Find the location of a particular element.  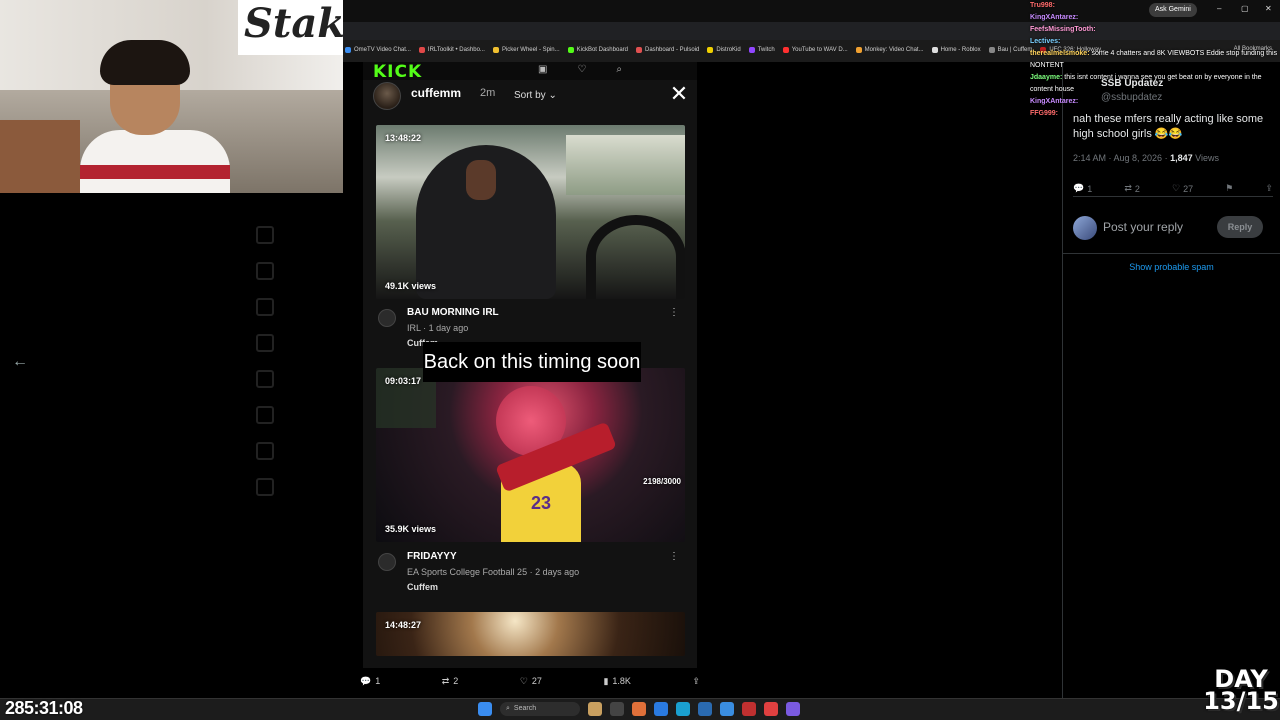

post-stats-bar: 💬 1 ⇄ 2 ♡ 27 ▮ 1.8K ⇪ is located at coordinates (530, 681).